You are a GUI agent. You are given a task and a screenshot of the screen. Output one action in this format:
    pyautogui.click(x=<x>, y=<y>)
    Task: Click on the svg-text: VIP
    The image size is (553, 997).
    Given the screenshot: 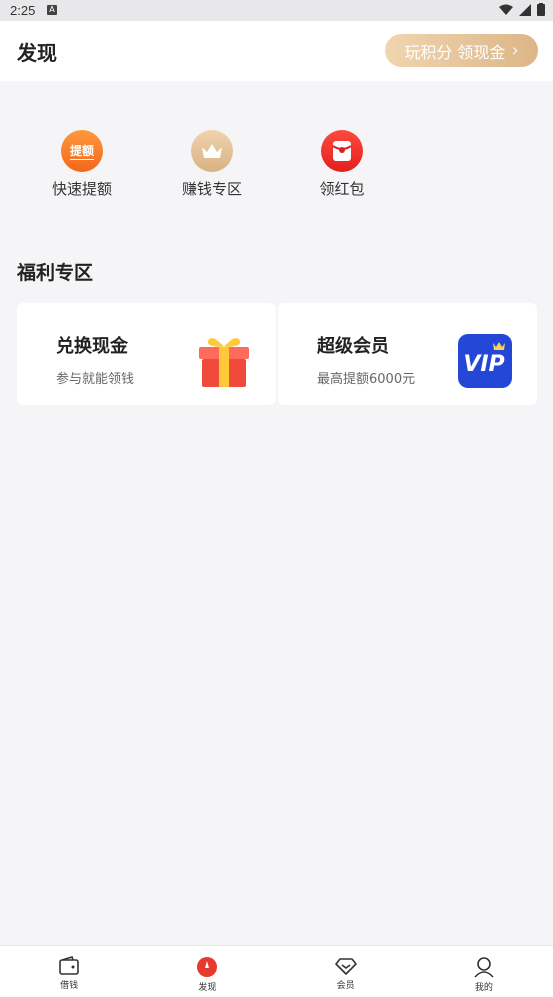 What is the action you would take?
    pyautogui.click(x=483, y=364)
    